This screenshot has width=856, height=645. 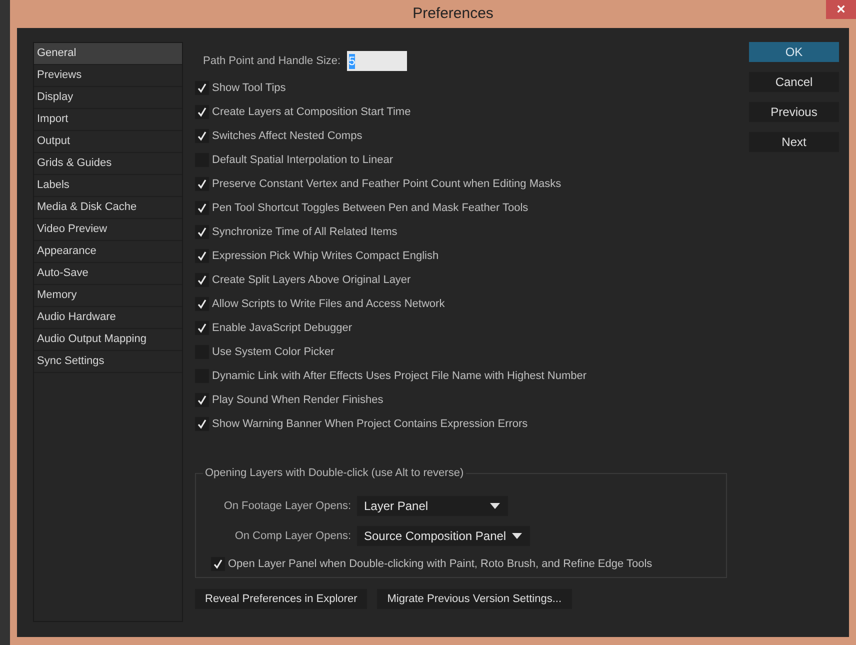 I want to click on sidebar-item: Grids & Guides, so click(x=108, y=164).